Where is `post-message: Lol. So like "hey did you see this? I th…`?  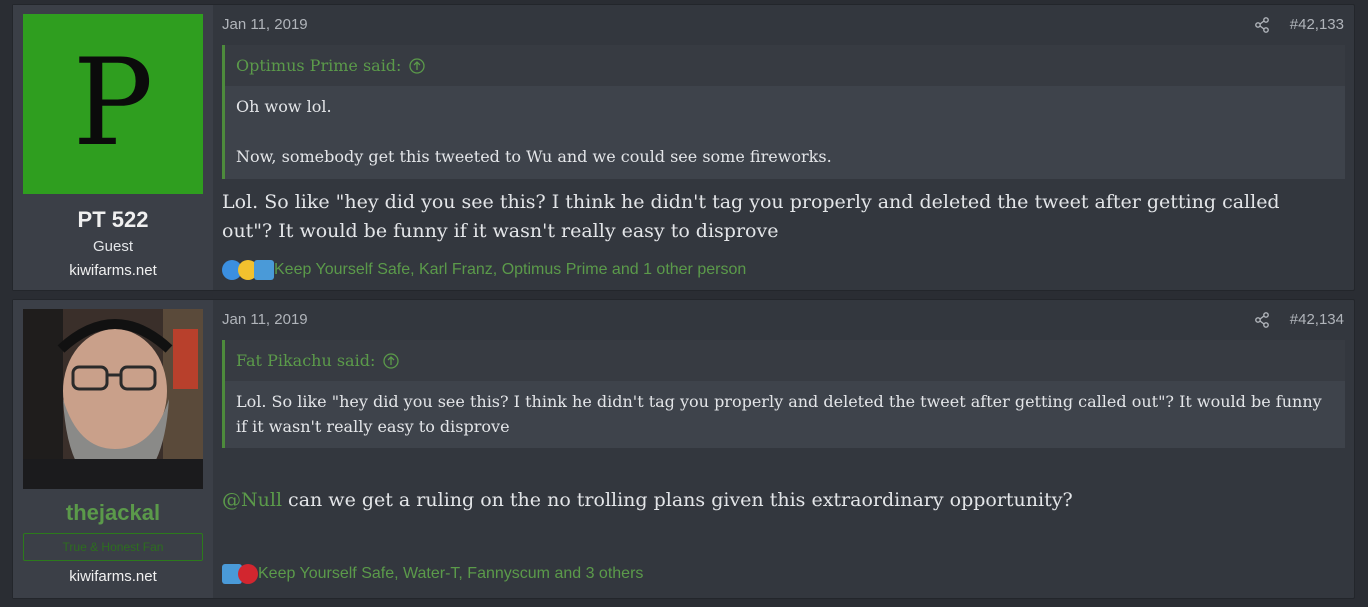 post-message: Lol. So like "hey did you see this? I th… is located at coordinates (751, 216).